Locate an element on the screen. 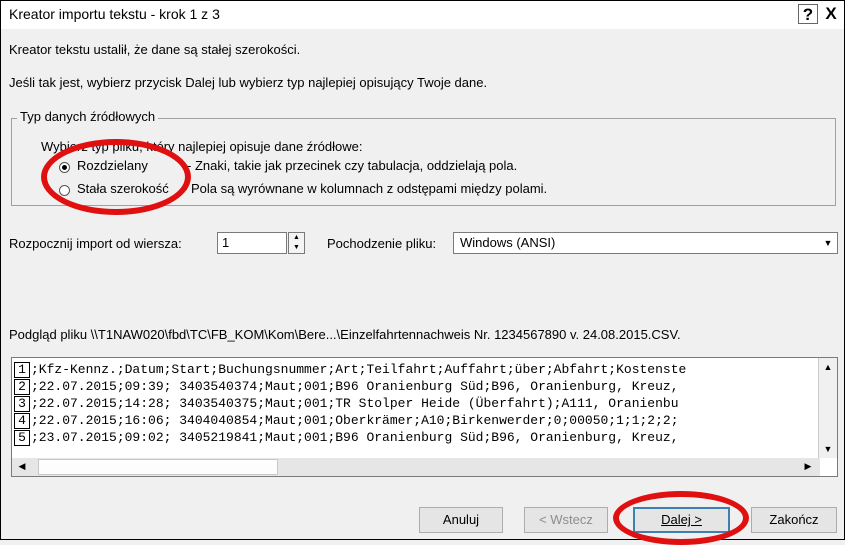 Image resolution: width=845 pixels, height=545 pixels. horizontal-scroll-thumb is located at coordinates (158, 467).